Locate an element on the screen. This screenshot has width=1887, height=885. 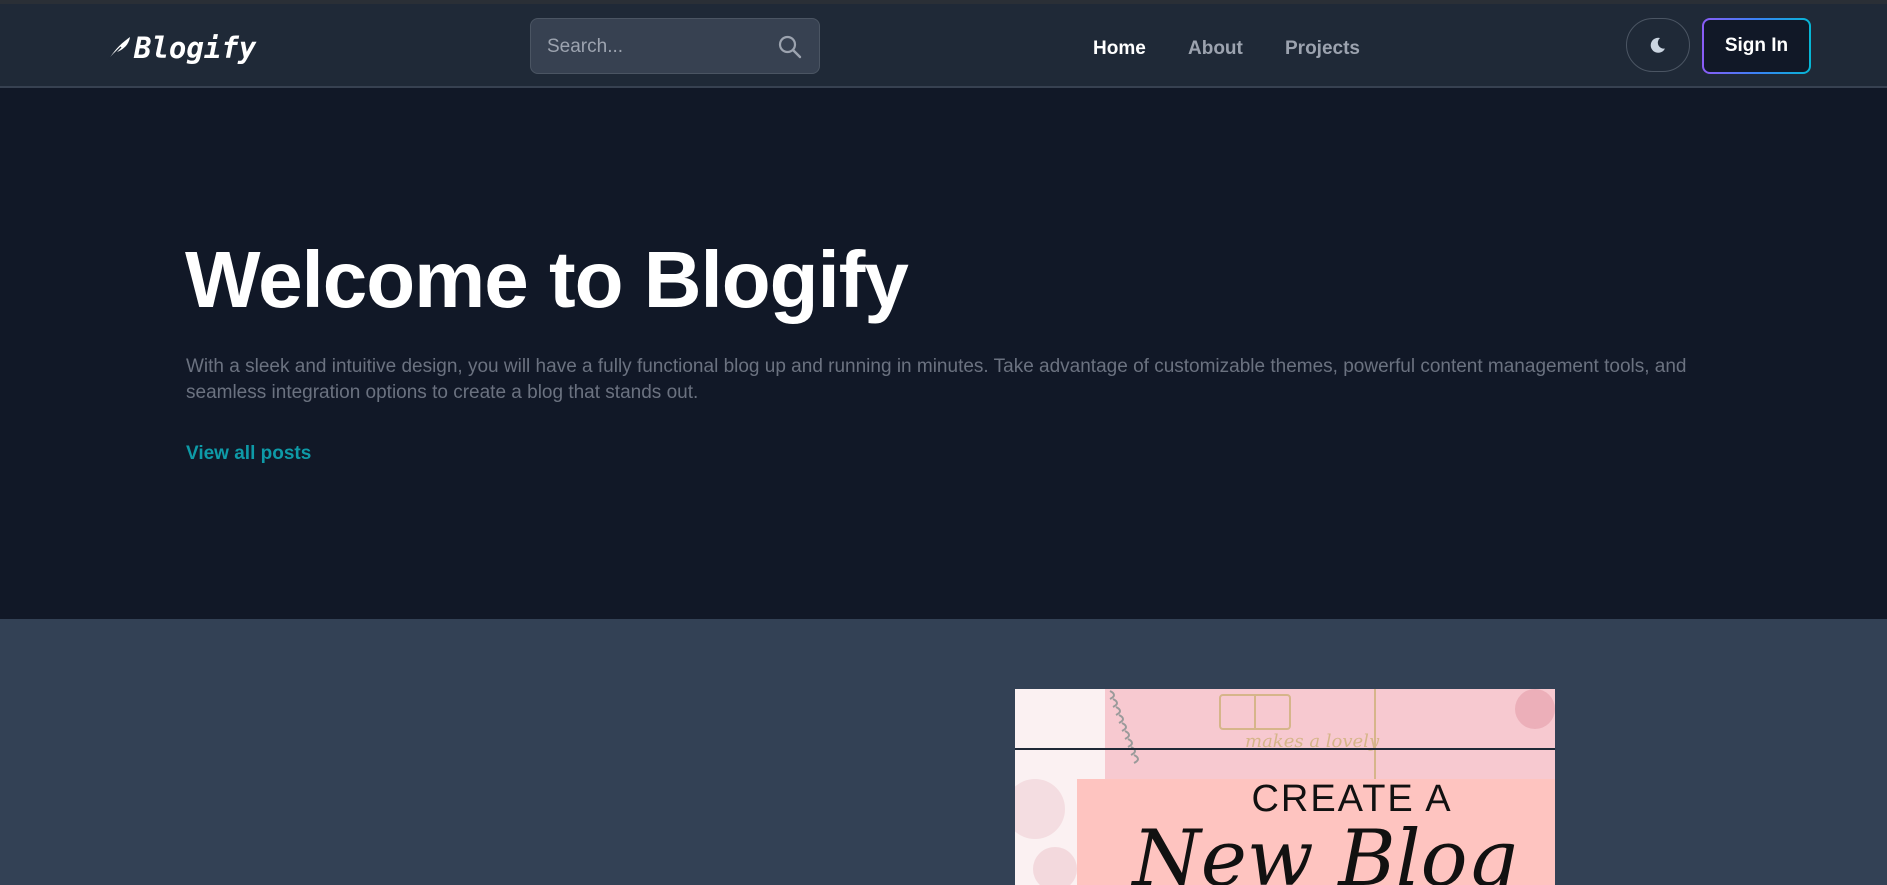
nav-about: About is located at coordinates (1215, 49).